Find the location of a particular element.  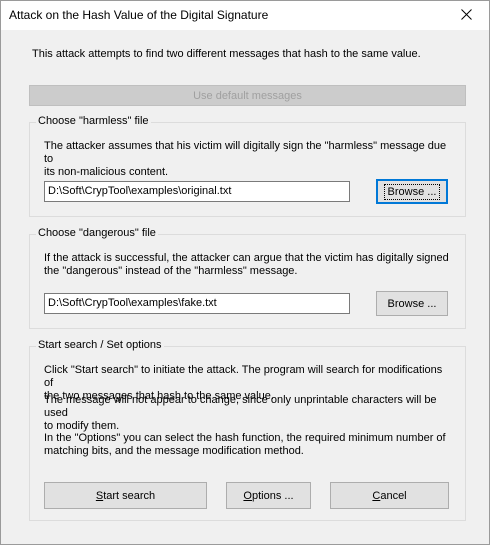

close-button is located at coordinates (467, 15).